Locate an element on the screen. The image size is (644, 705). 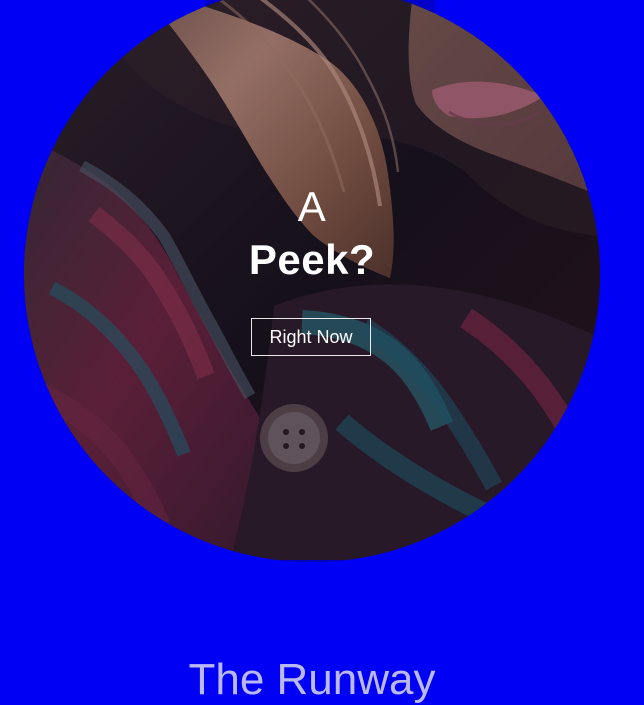
hero-heading: A Peek? is located at coordinates (312, 234).